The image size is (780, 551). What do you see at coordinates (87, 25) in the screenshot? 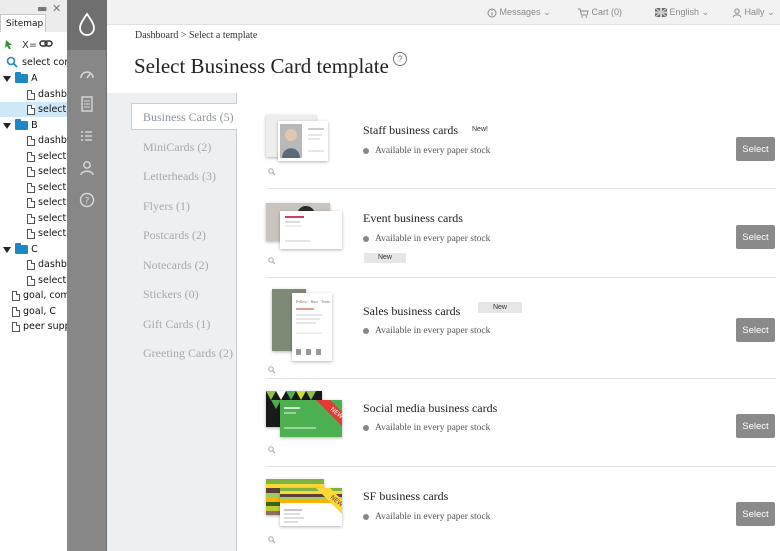
I see `logo` at bounding box center [87, 25].